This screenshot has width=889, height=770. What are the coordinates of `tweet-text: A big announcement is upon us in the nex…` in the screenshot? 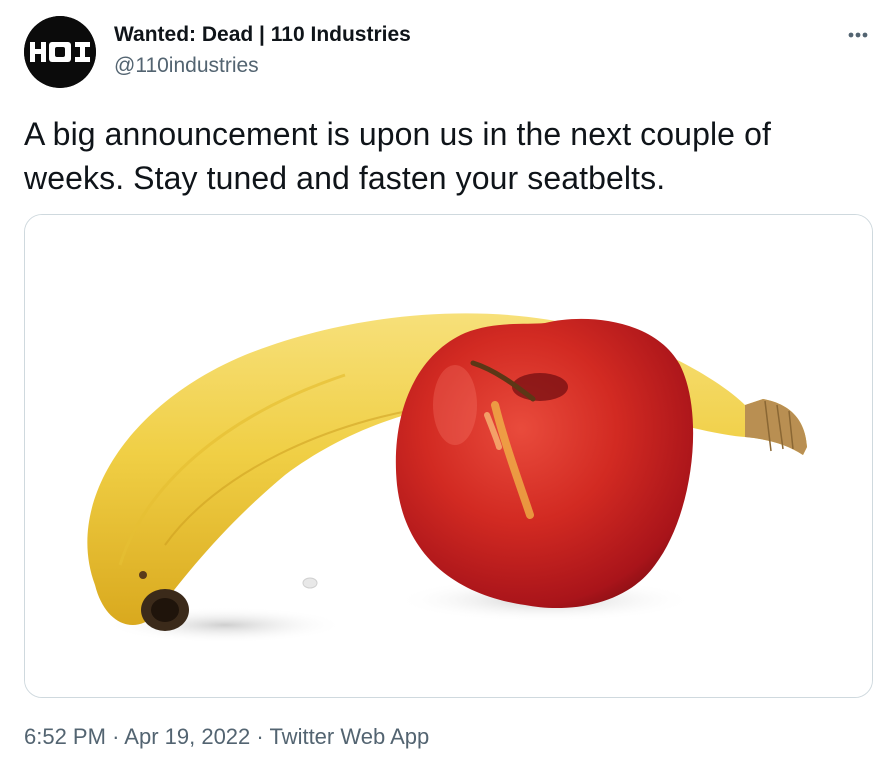 It's located at (397, 156).